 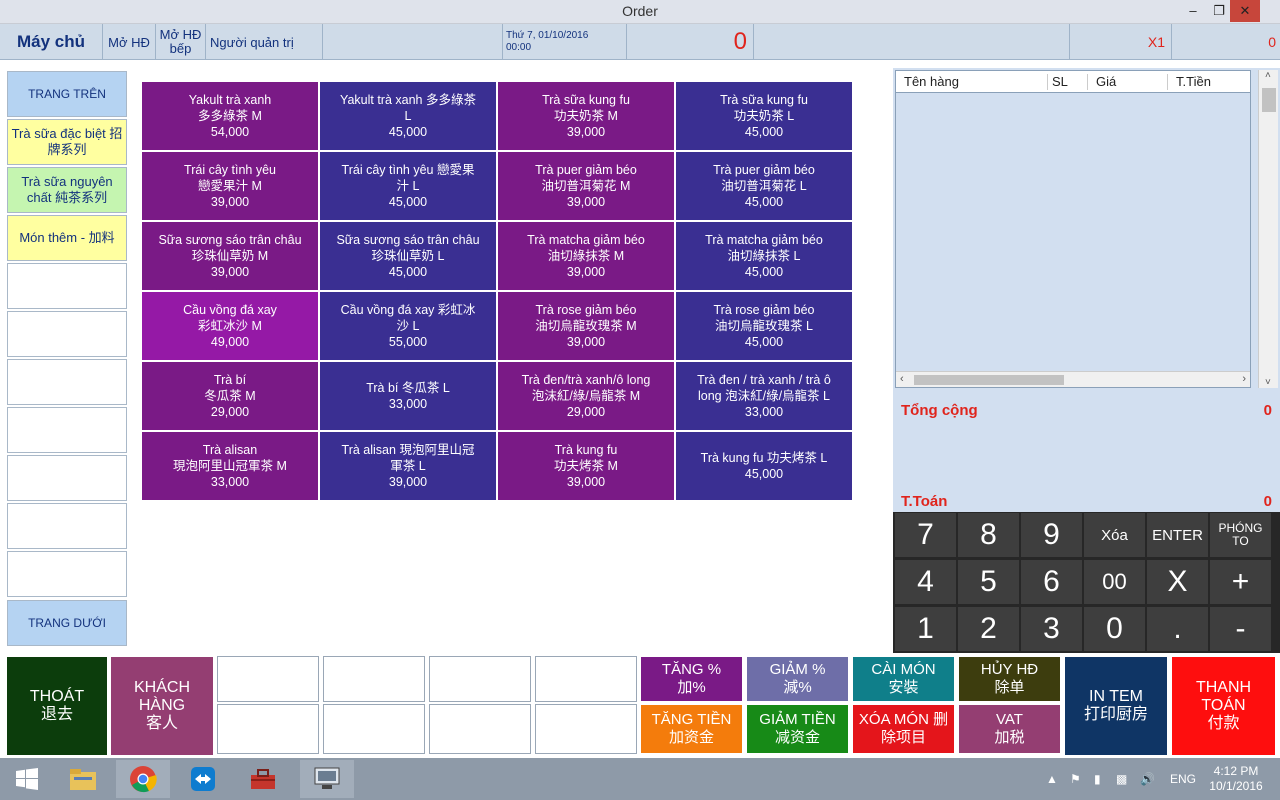 What do you see at coordinates (408, 116) in the screenshot?
I see `menu-item-button: Yakult trà xanh 多多綠茶 L 45,000` at bounding box center [408, 116].